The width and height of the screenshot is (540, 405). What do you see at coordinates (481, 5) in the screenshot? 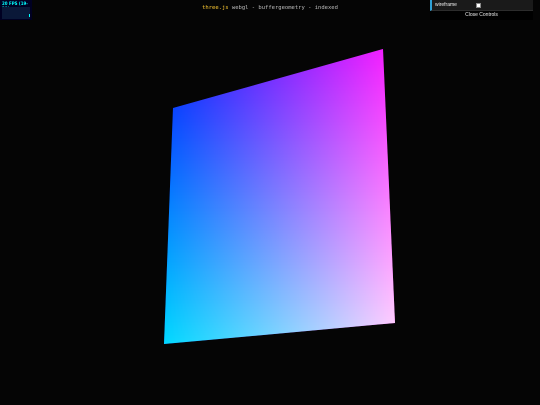
I see `wireframe-row: wireframe` at bounding box center [481, 5].